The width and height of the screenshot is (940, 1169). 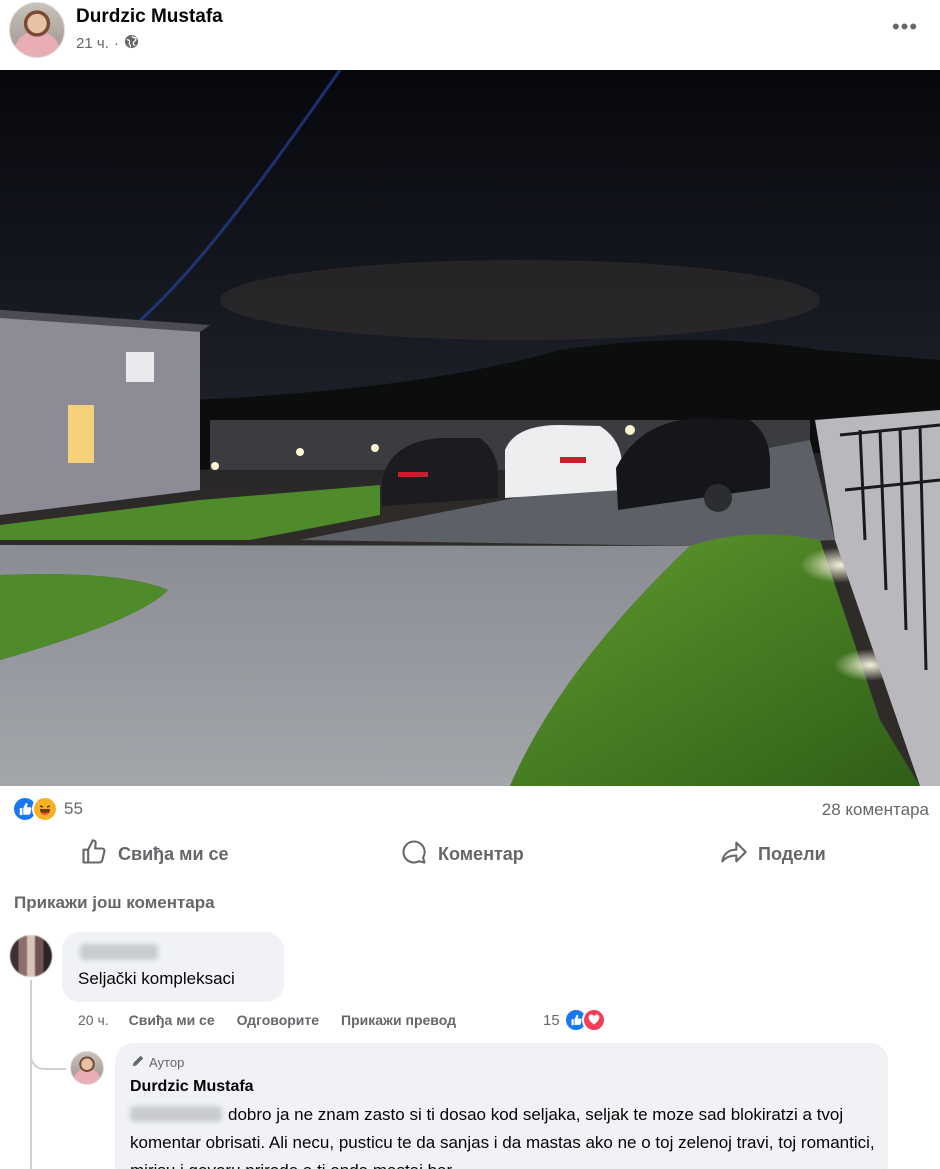 I want to click on thumbs-up-icon, so click(x=94, y=854).